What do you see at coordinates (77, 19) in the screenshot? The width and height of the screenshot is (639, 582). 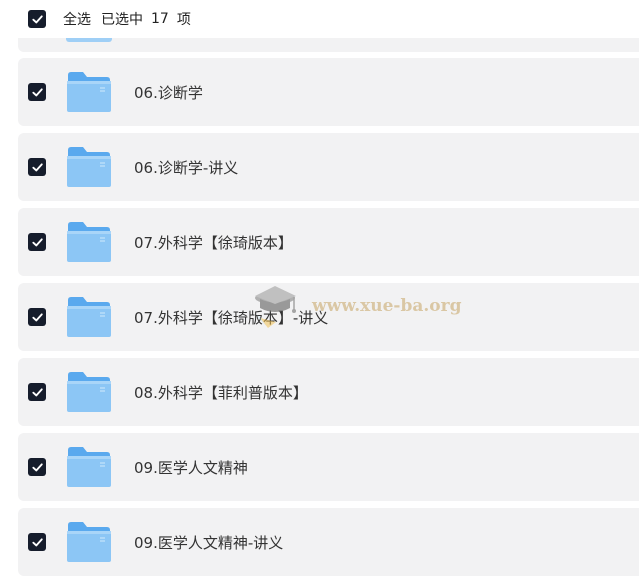 I see `select-all-label: 全选` at bounding box center [77, 19].